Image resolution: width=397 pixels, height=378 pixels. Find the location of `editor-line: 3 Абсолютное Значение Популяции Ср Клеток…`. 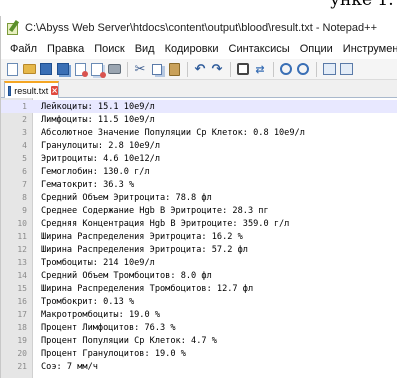

editor-line: 3 Абсолютное Значение Популяции Ср Клеток… is located at coordinates (199, 132).